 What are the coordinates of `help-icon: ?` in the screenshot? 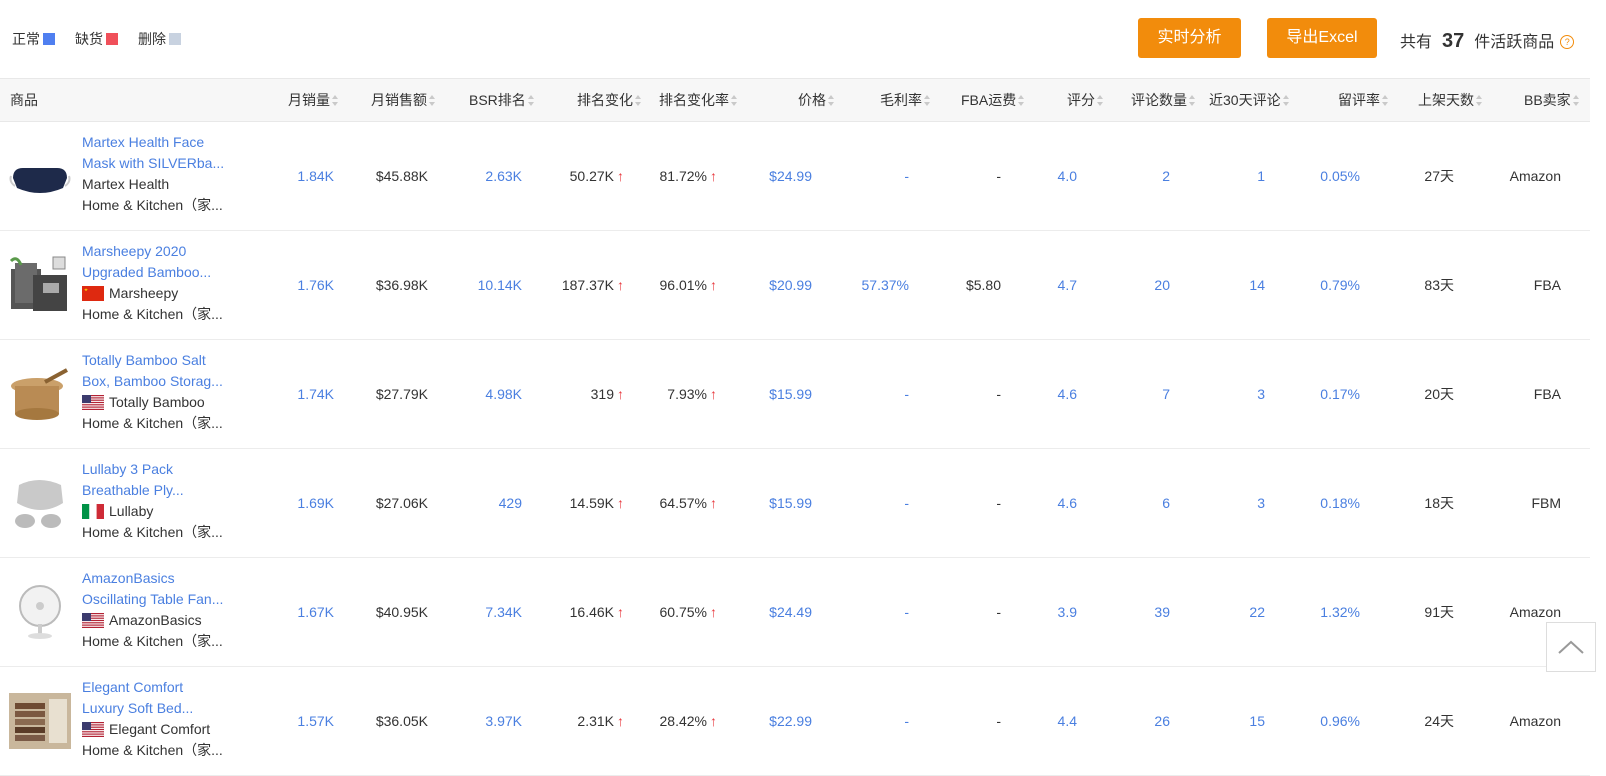 It's located at (1567, 42).